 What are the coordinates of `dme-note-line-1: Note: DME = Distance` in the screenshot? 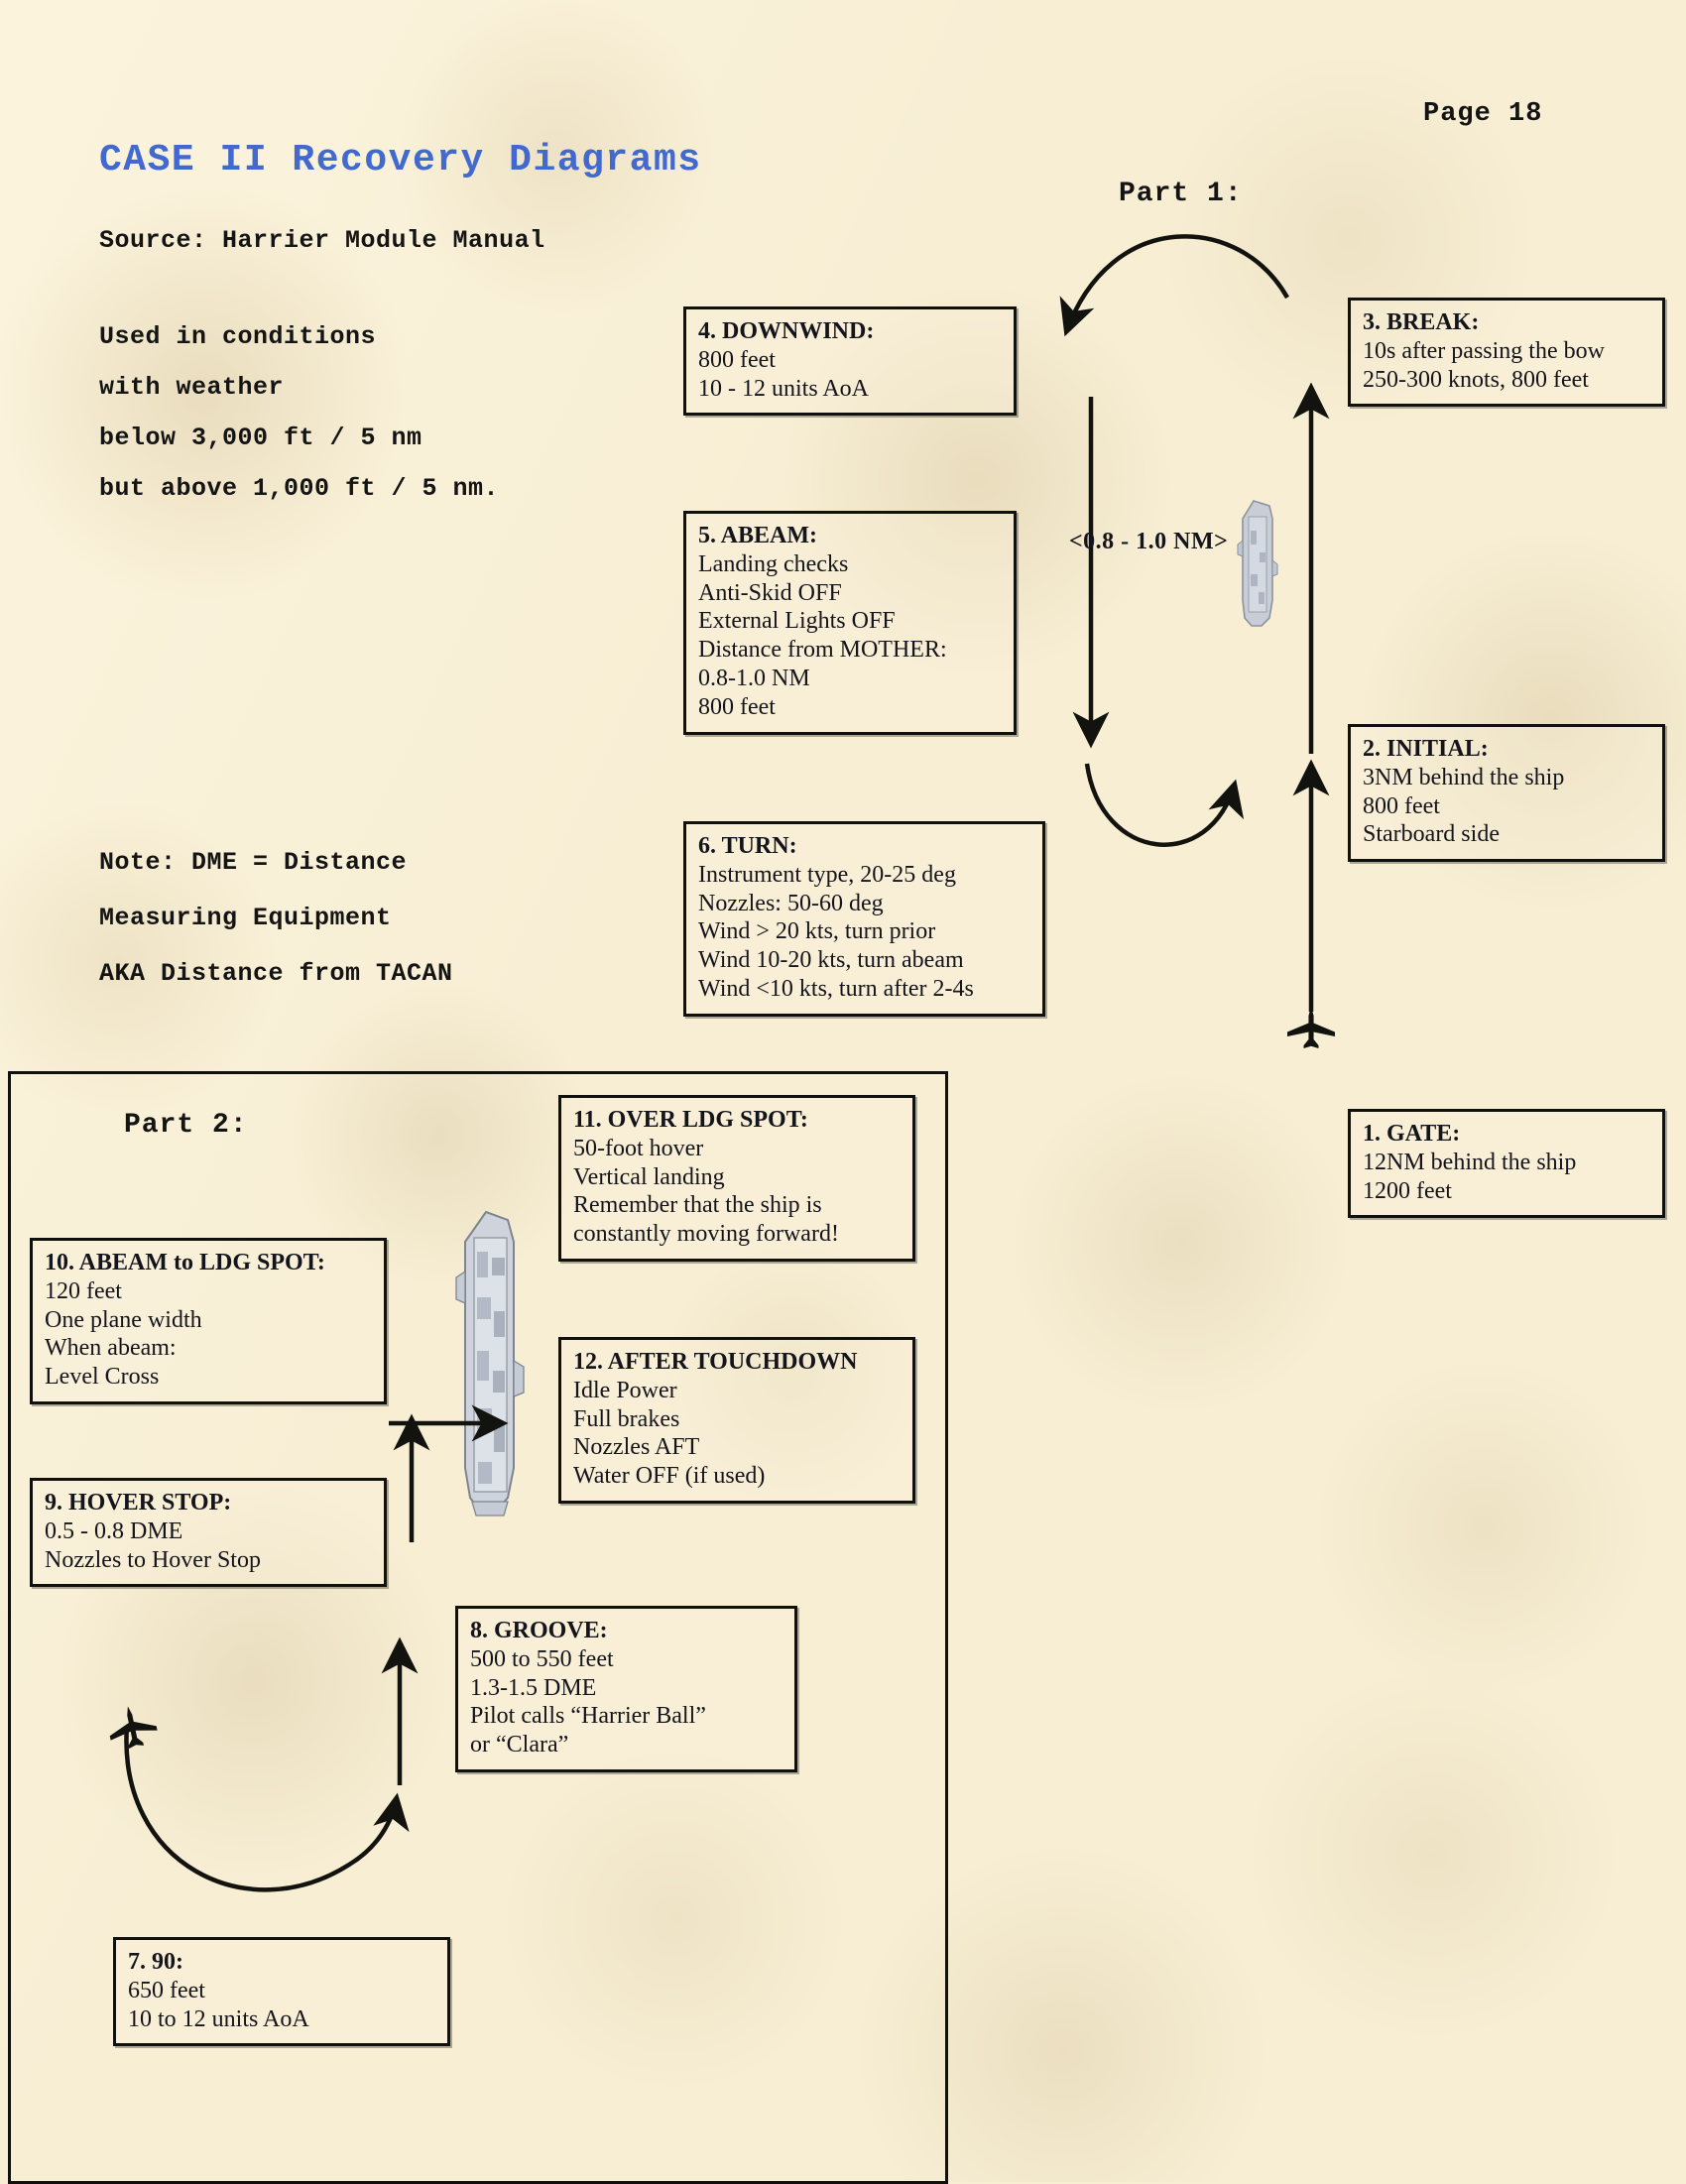 It's located at (254, 862).